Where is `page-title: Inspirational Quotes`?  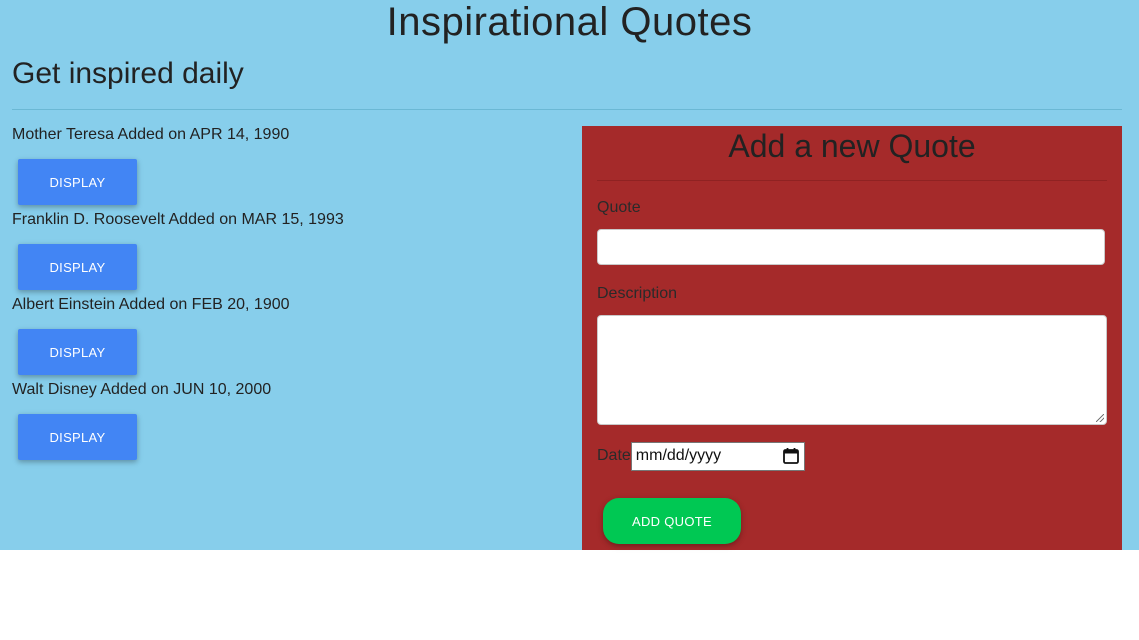
page-title: Inspirational Quotes is located at coordinates (569, 22).